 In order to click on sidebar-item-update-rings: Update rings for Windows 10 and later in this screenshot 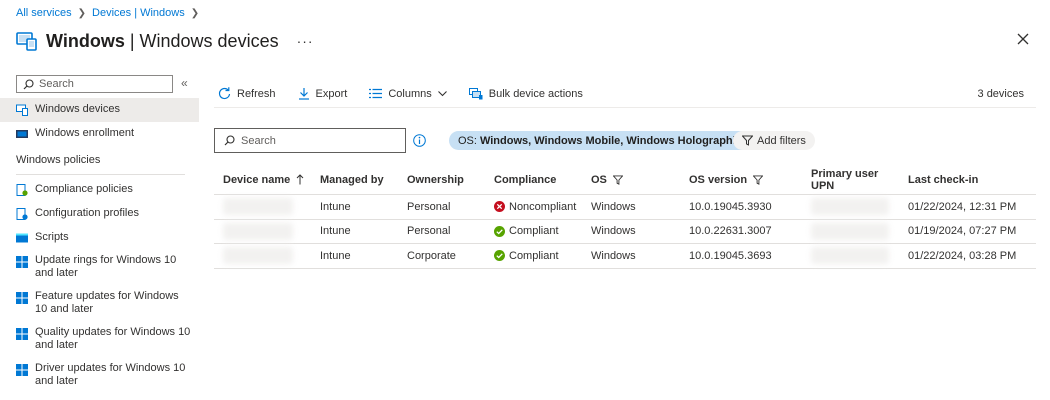, I will do `click(99, 268)`.